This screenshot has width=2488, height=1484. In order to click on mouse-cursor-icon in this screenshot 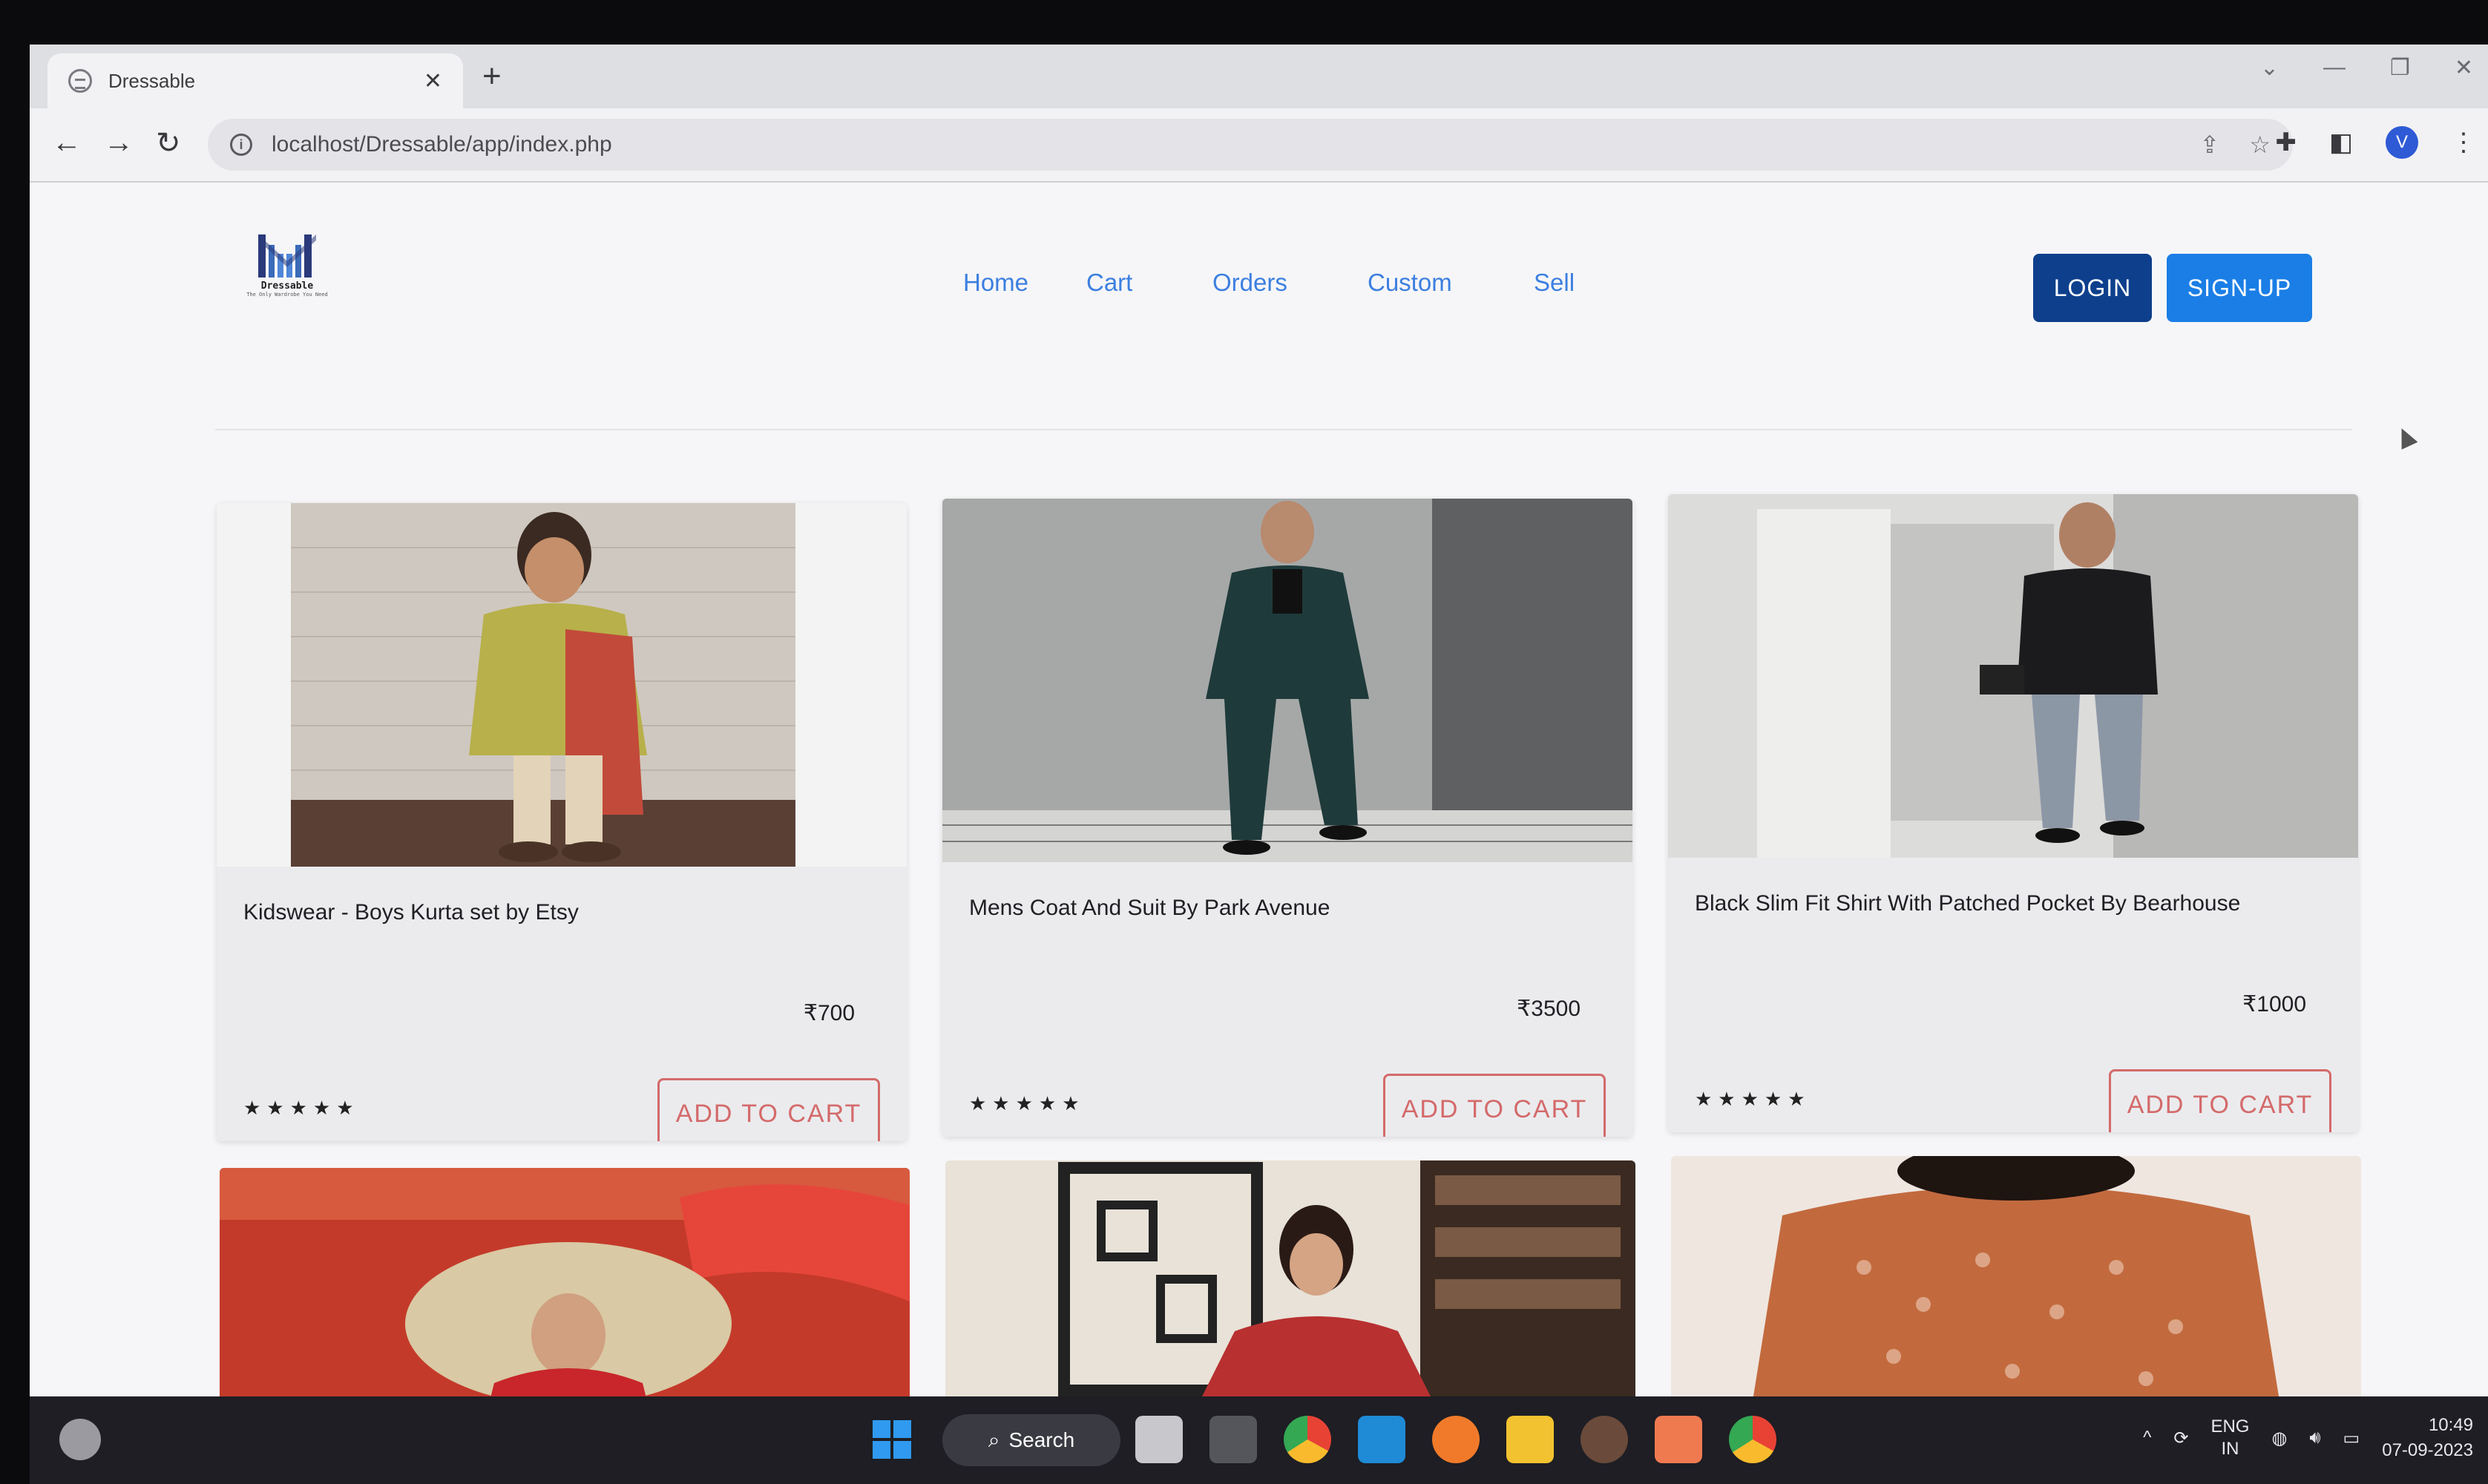, I will do `click(2405, 437)`.